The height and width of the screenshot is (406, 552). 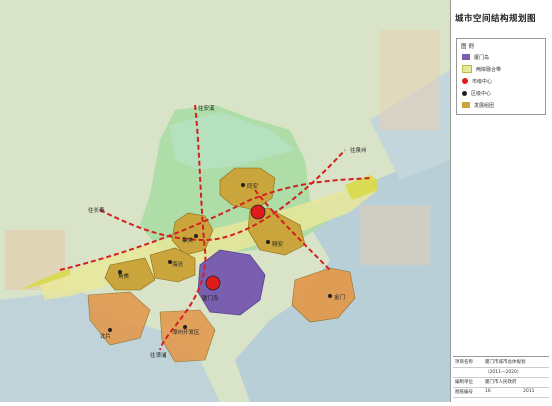 I want to click on label-zhangzhou-kfq: 漳州开发区, so click(x=186, y=332).